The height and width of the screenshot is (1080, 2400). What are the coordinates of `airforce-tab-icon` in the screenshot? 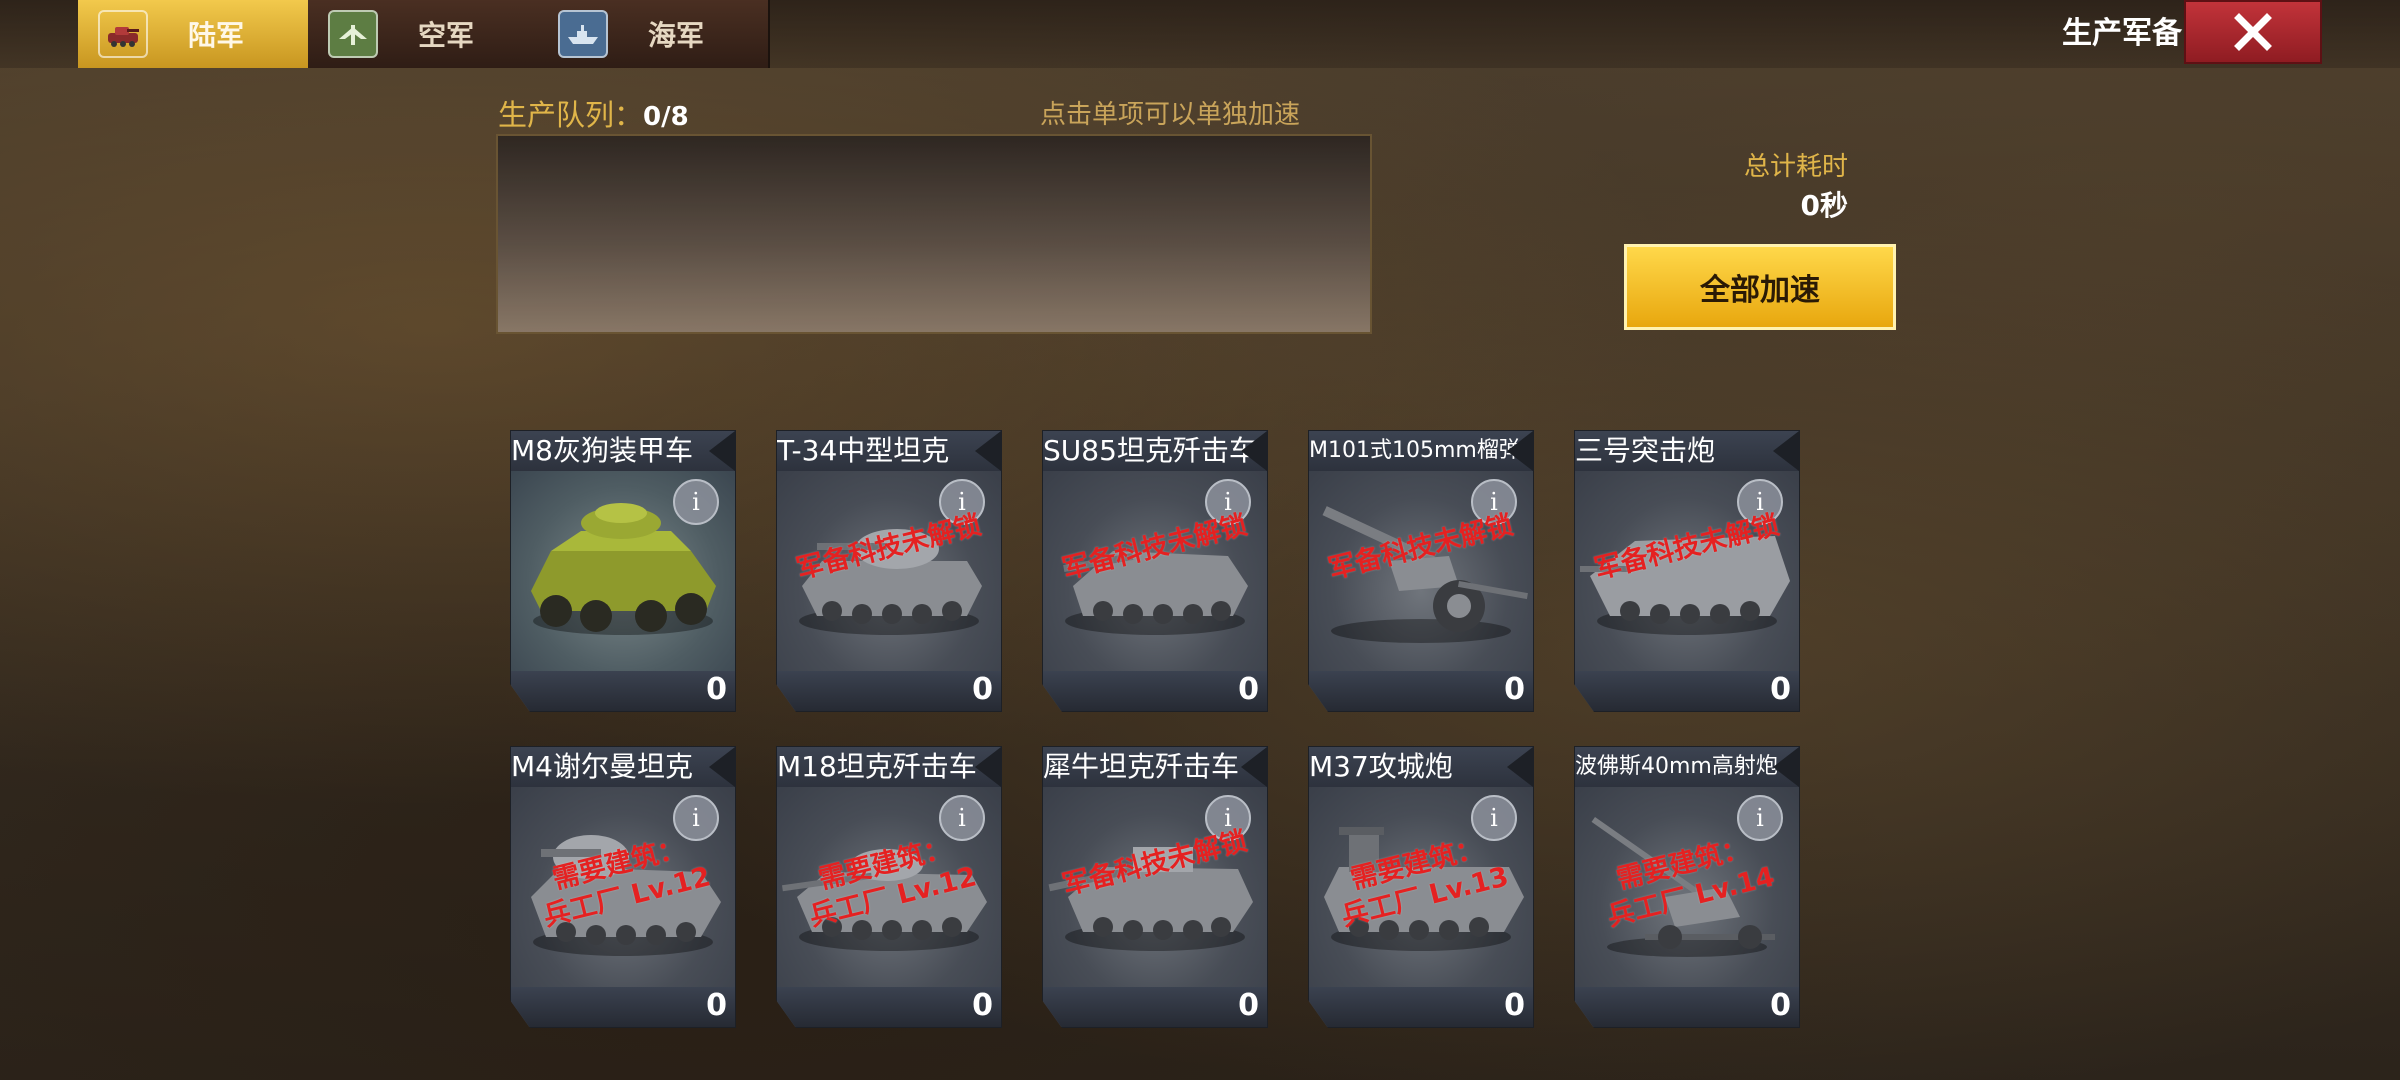 It's located at (353, 34).